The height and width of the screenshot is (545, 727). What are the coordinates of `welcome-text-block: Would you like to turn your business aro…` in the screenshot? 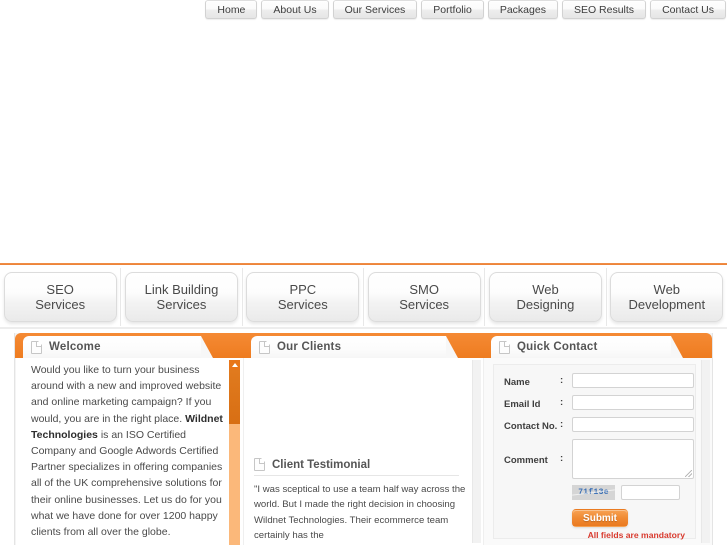 It's located at (127, 453).